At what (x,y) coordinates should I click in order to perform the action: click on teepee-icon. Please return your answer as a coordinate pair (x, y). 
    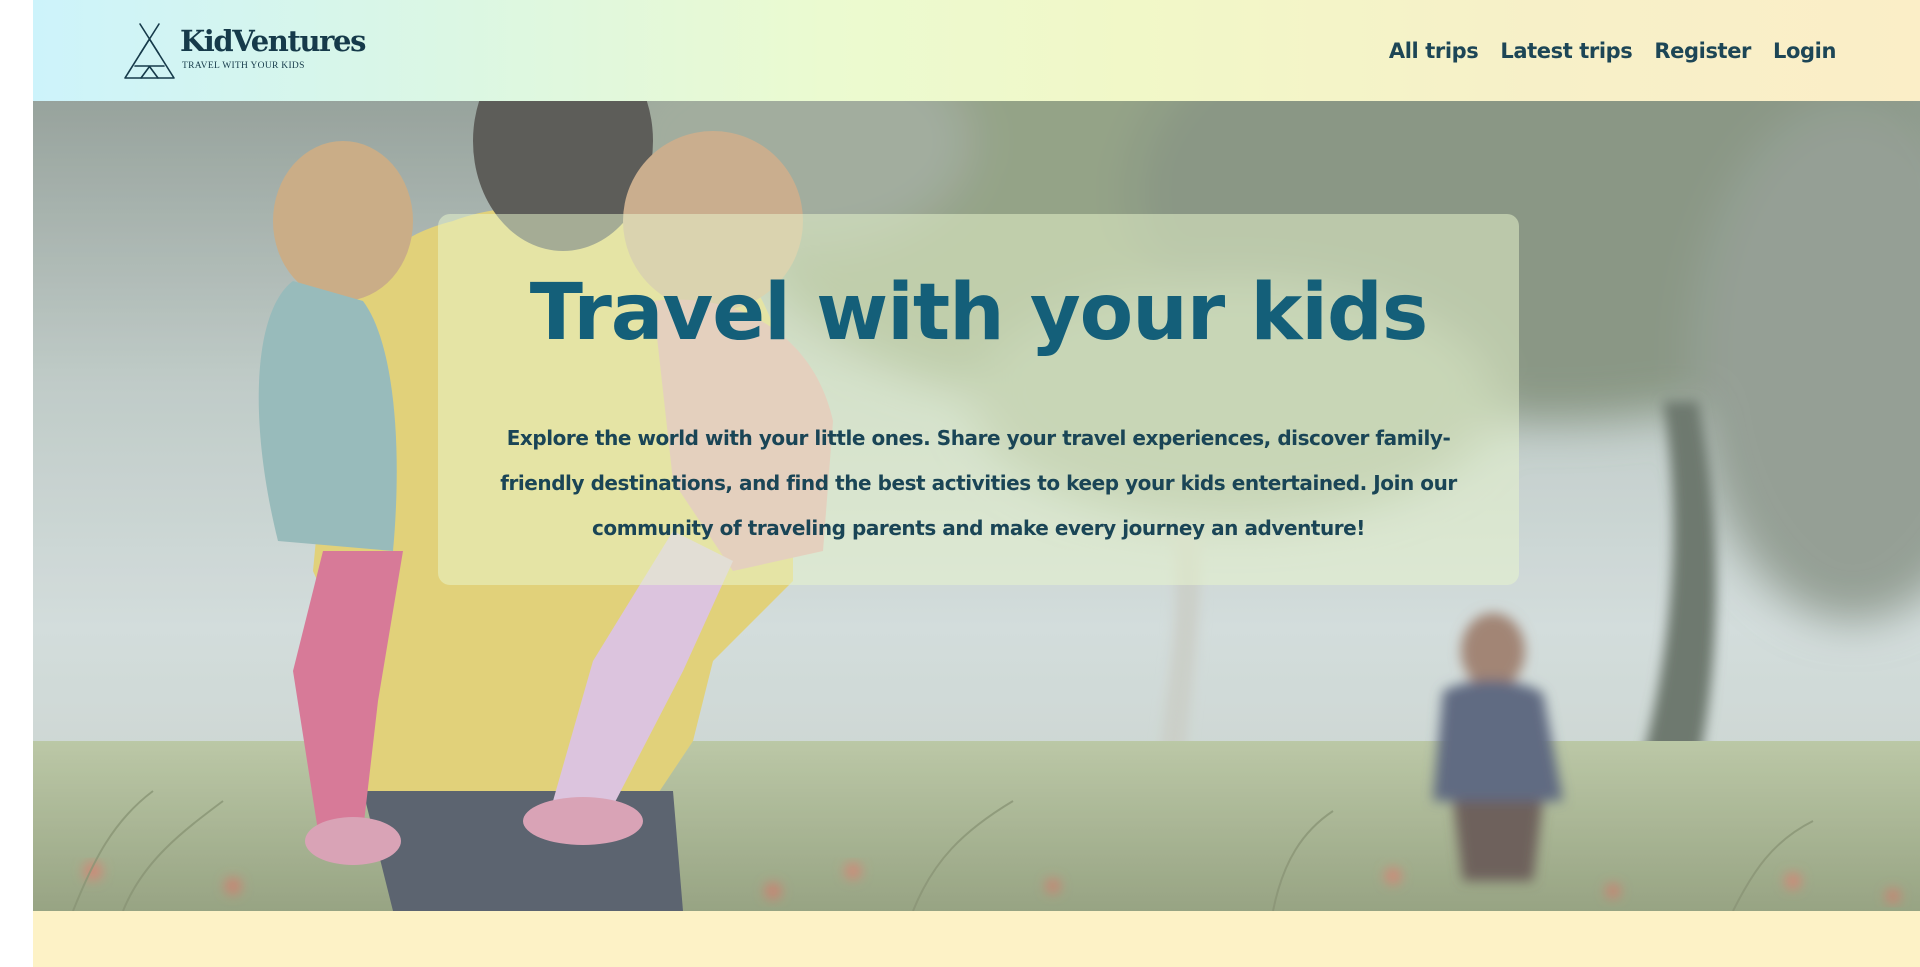
    Looking at the image, I should click on (149, 51).